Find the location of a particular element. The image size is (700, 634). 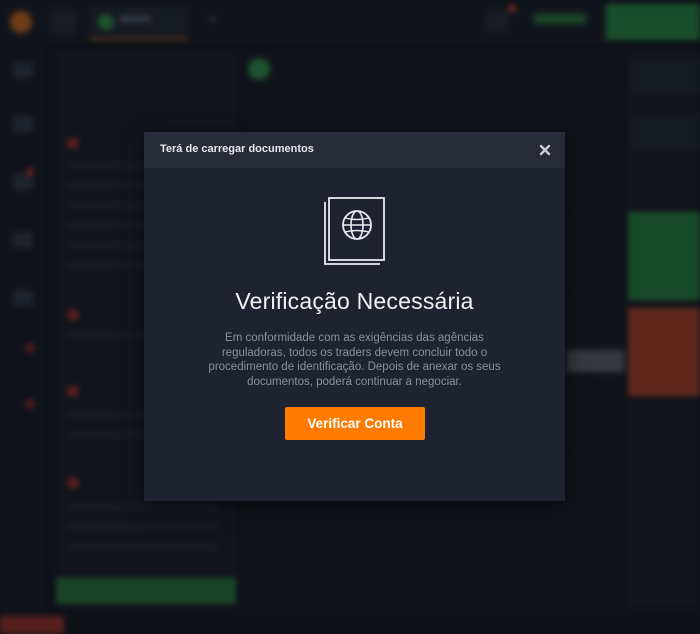

verify-account-button: Verificar Conta is located at coordinates (355, 423).